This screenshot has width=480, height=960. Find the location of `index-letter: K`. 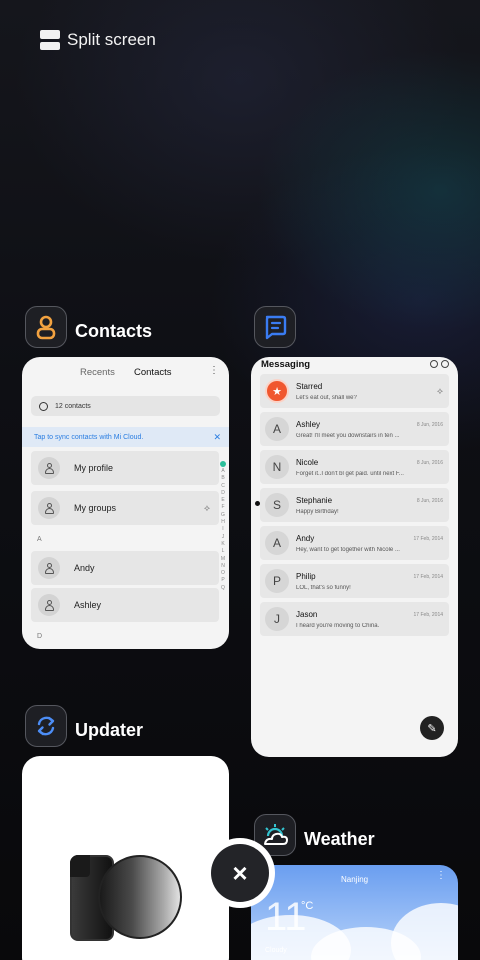

index-letter: K is located at coordinates (222, 544).